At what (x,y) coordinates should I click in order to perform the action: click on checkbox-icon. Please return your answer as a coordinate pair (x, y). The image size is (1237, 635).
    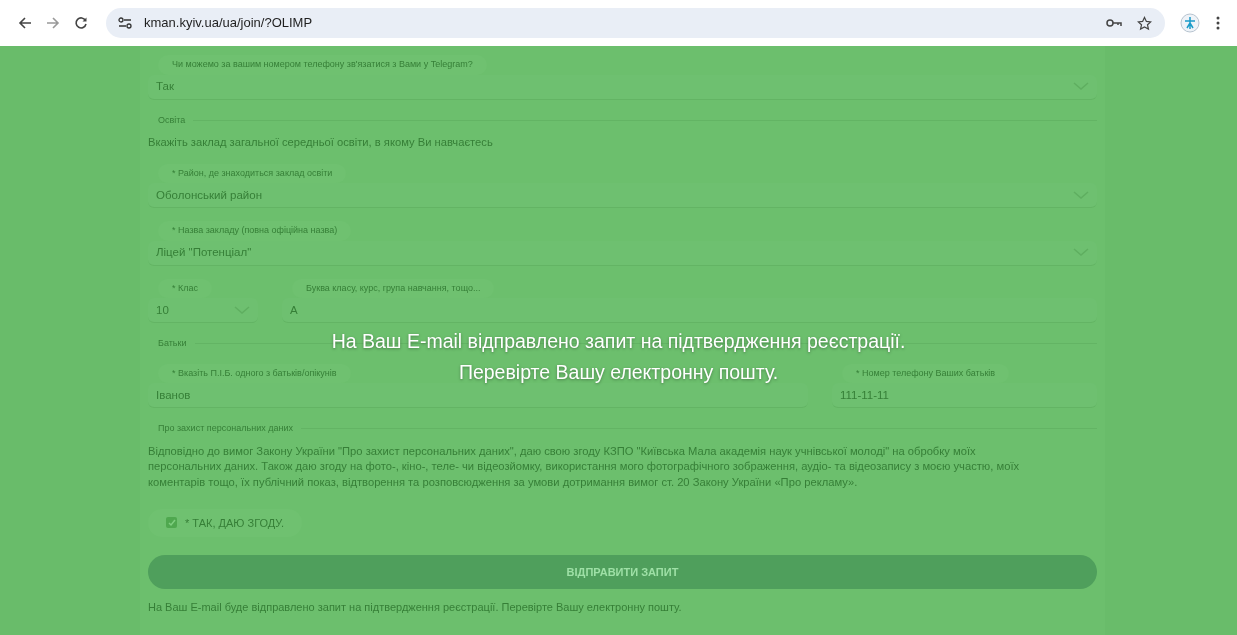
    Looking at the image, I should click on (171, 523).